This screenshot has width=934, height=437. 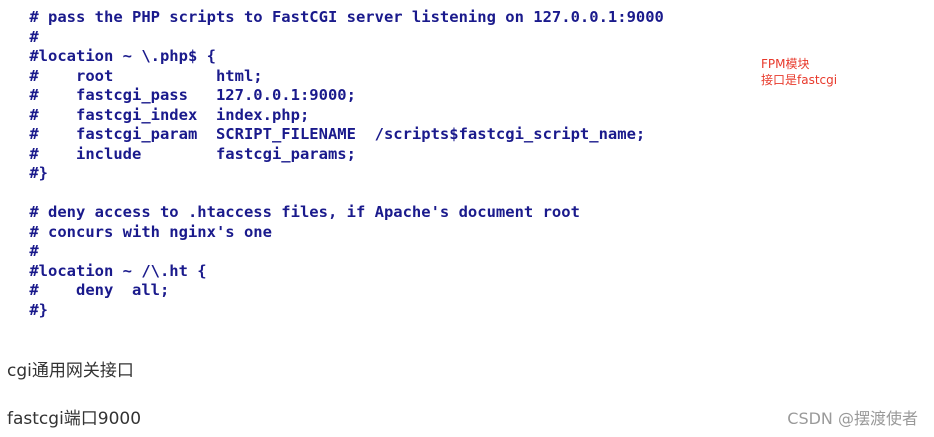 I want to click on paragraph-cgi: cgi通用网关接口, so click(x=70, y=371).